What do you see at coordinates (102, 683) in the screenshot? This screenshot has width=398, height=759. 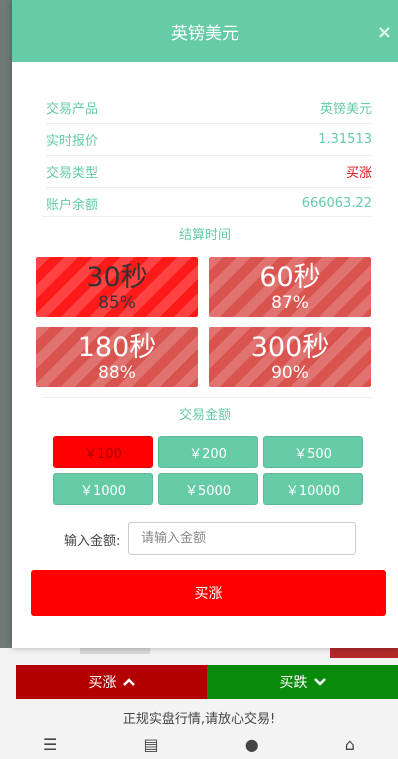 I see `buy-up-label: 买涨` at bounding box center [102, 683].